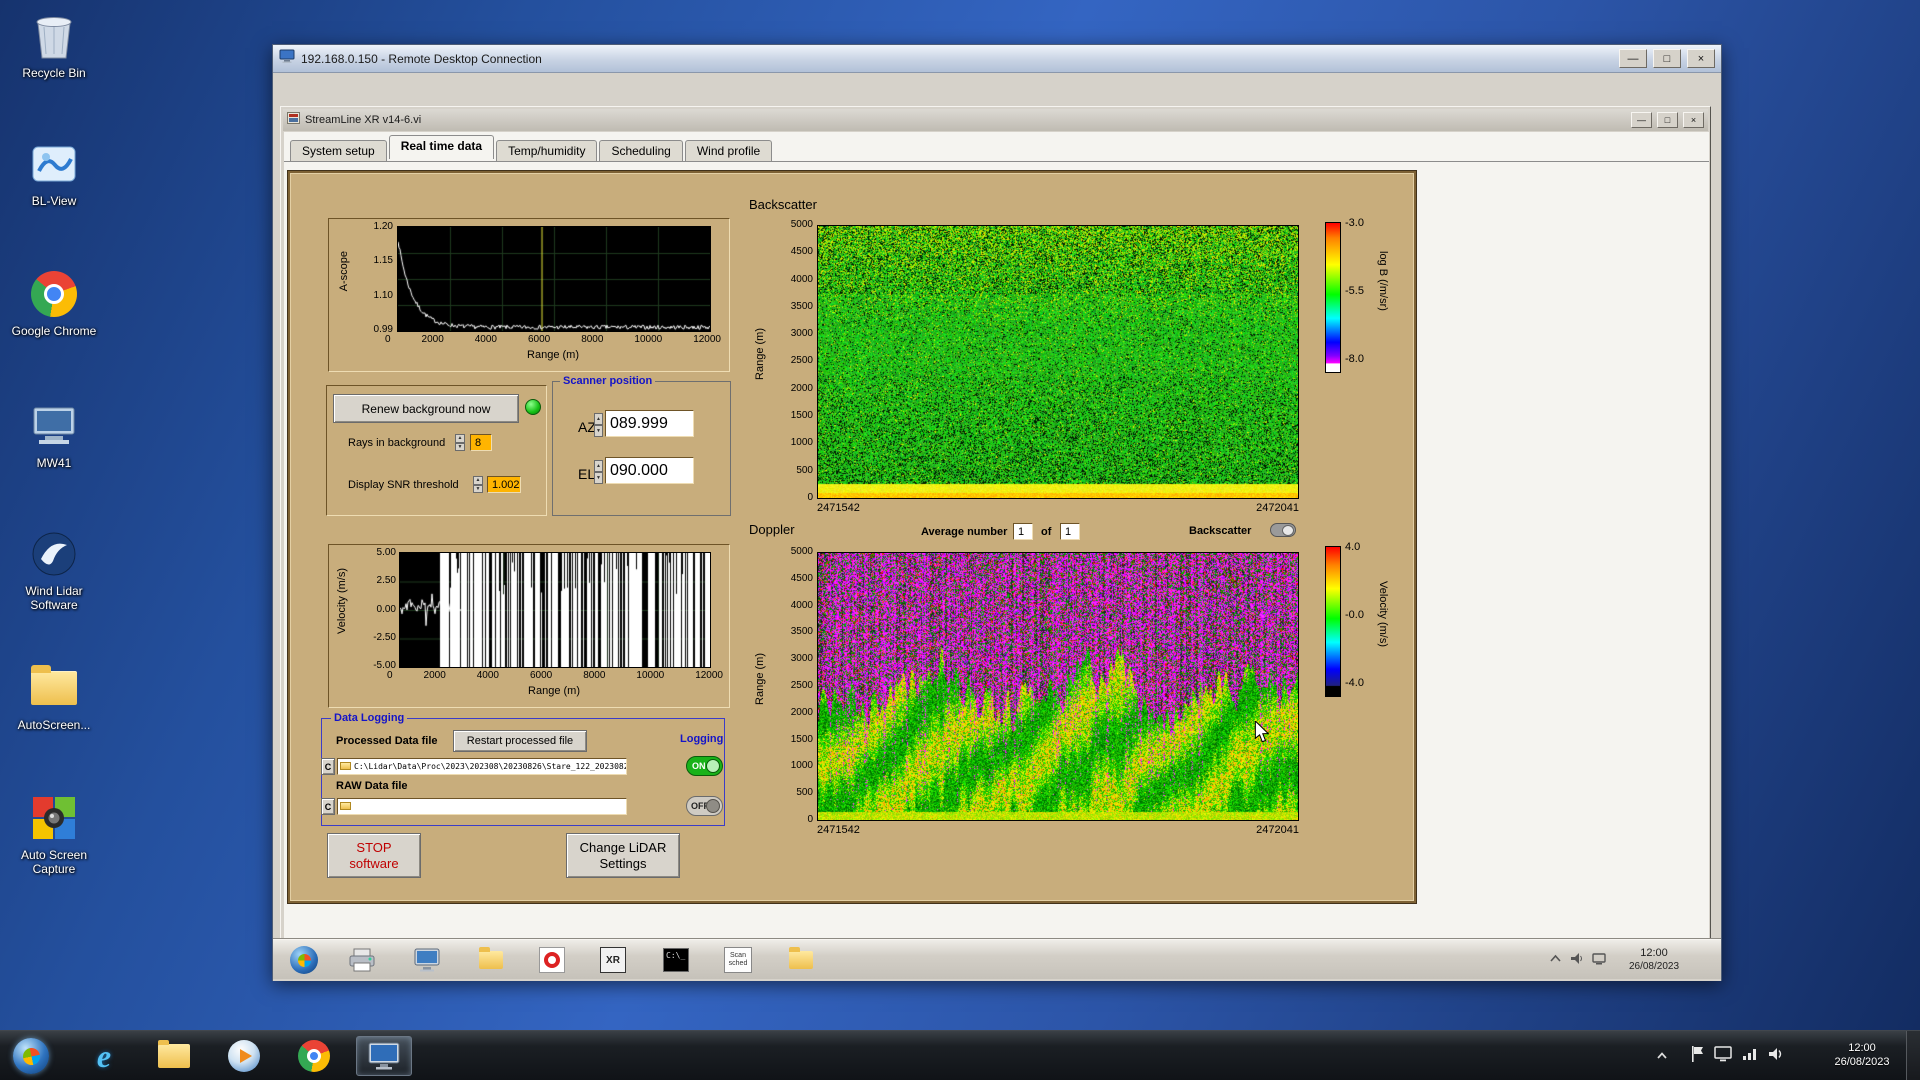  Describe the element at coordinates (704, 766) in the screenshot. I see `processed-logging-toggle: ON` at that location.